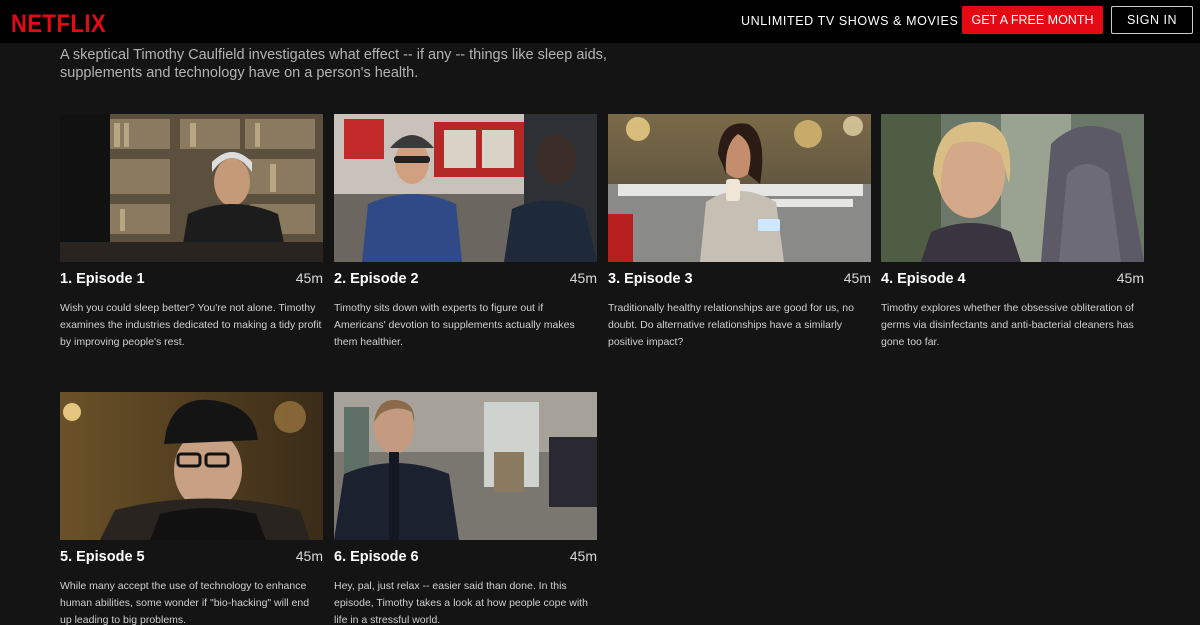  Describe the element at coordinates (1152, 20) in the screenshot. I see `sign-in-button: SIGN IN` at that location.